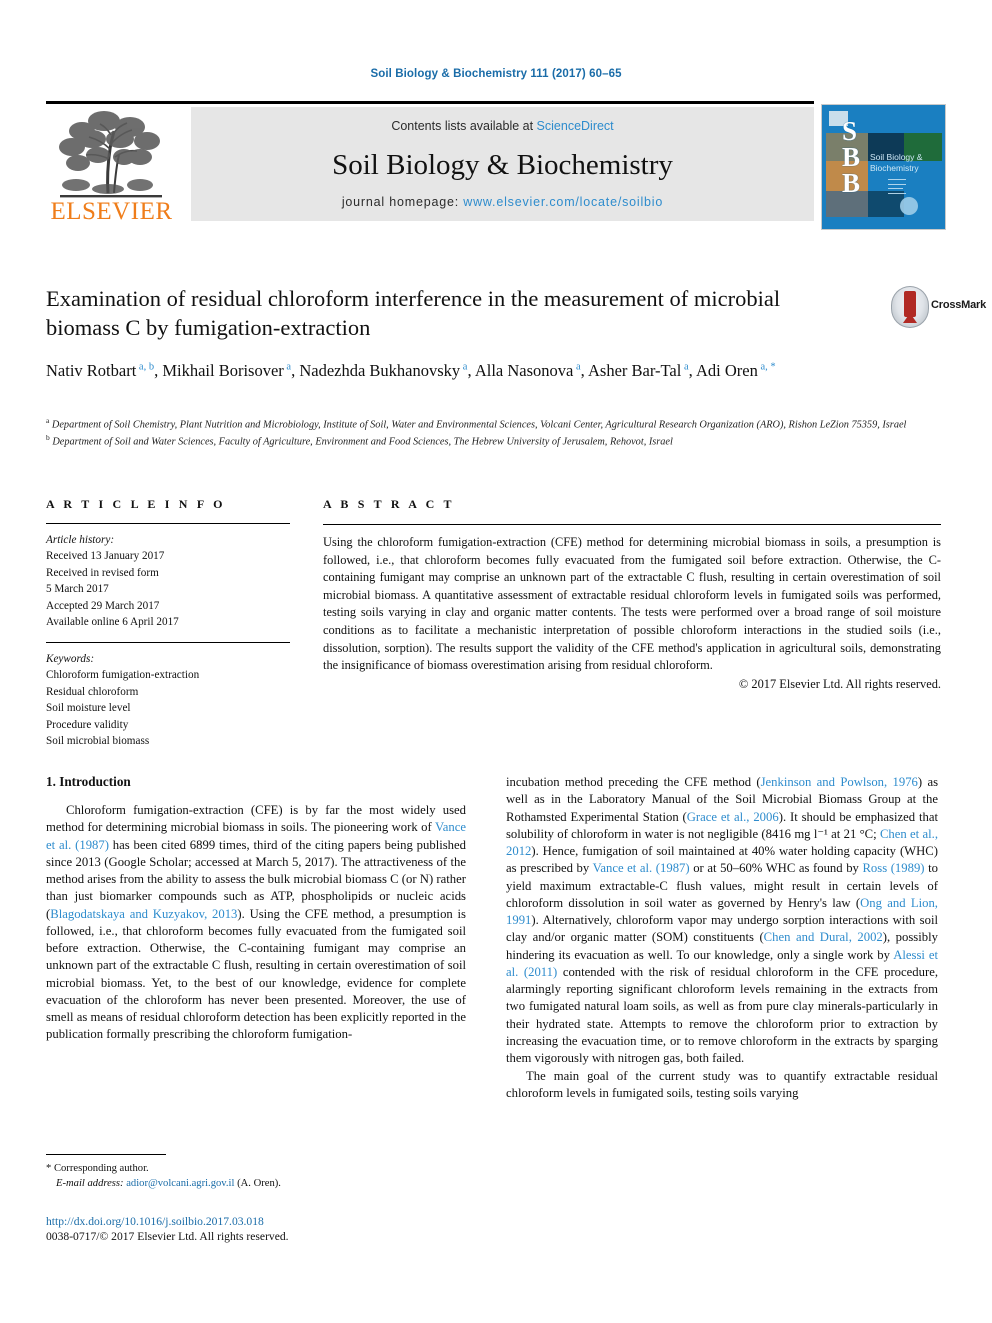  Describe the element at coordinates (105, 556) in the screenshot. I see `article-history-item: Received 13 January 2017` at that location.